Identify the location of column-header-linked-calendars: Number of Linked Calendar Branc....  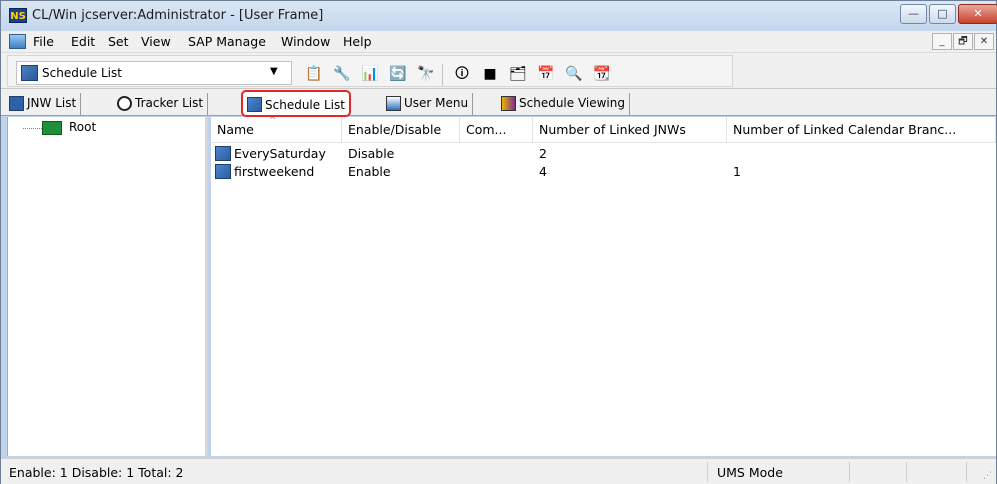
(861, 130).